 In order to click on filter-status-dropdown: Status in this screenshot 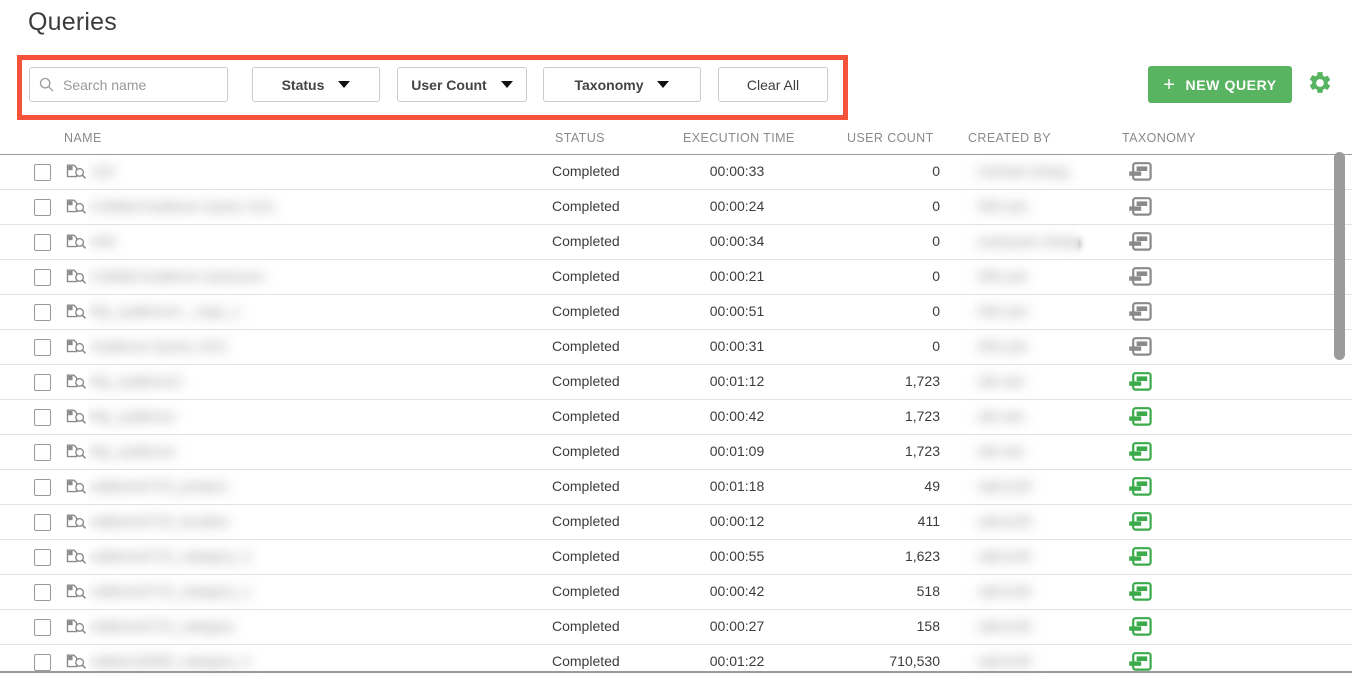, I will do `click(316, 84)`.